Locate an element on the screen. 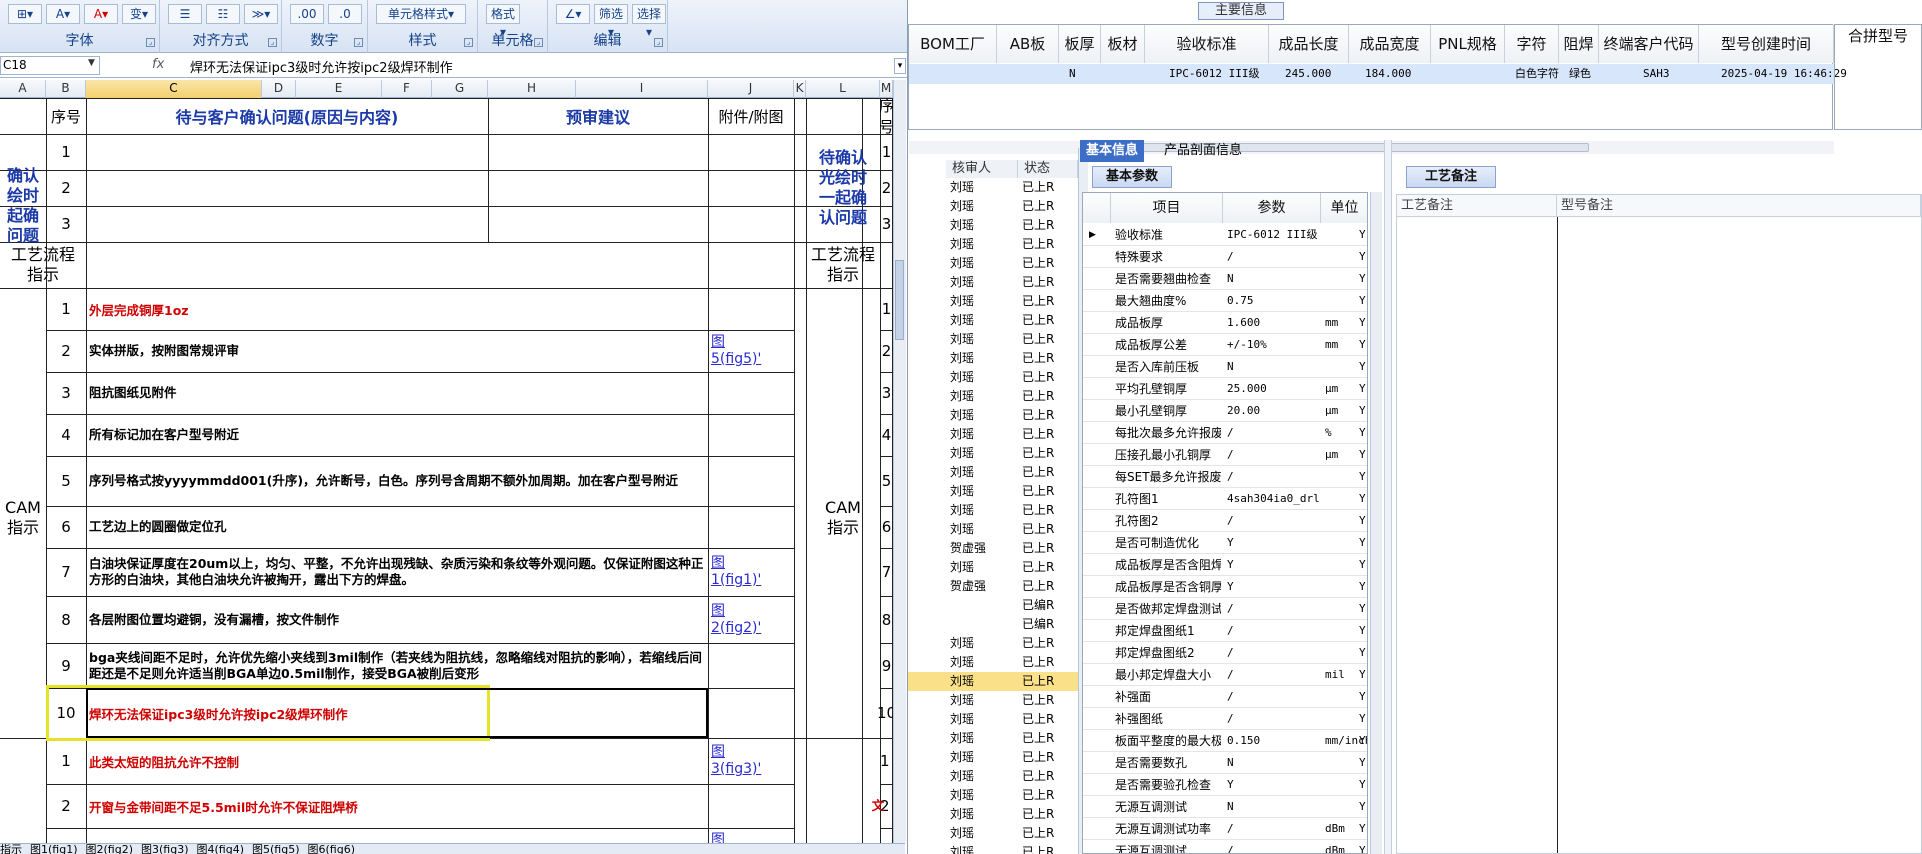 The width and height of the screenshot is (1922, 854). sheet-tab: 图2(fig2) is located at coordinates (110, 849).